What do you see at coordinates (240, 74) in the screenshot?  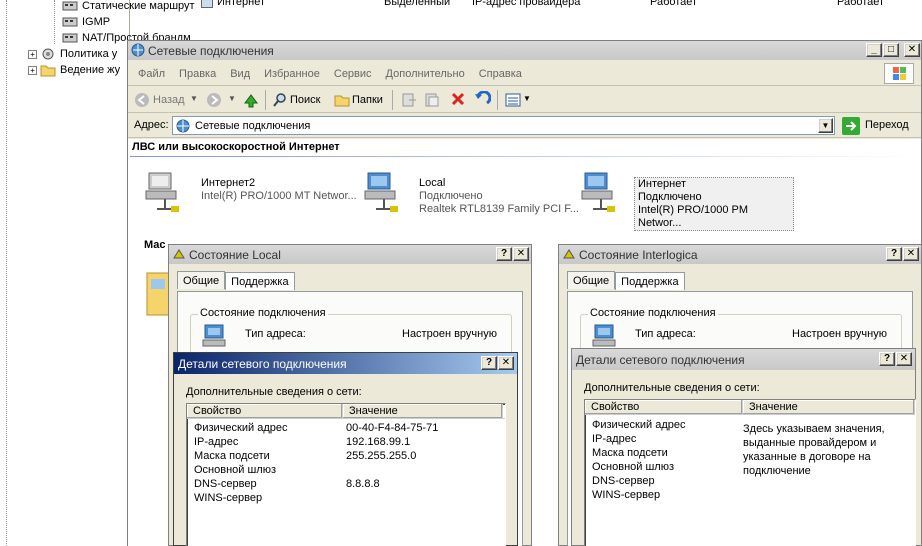 I see `menu-view: Вид` at bounding box center [240, 74].